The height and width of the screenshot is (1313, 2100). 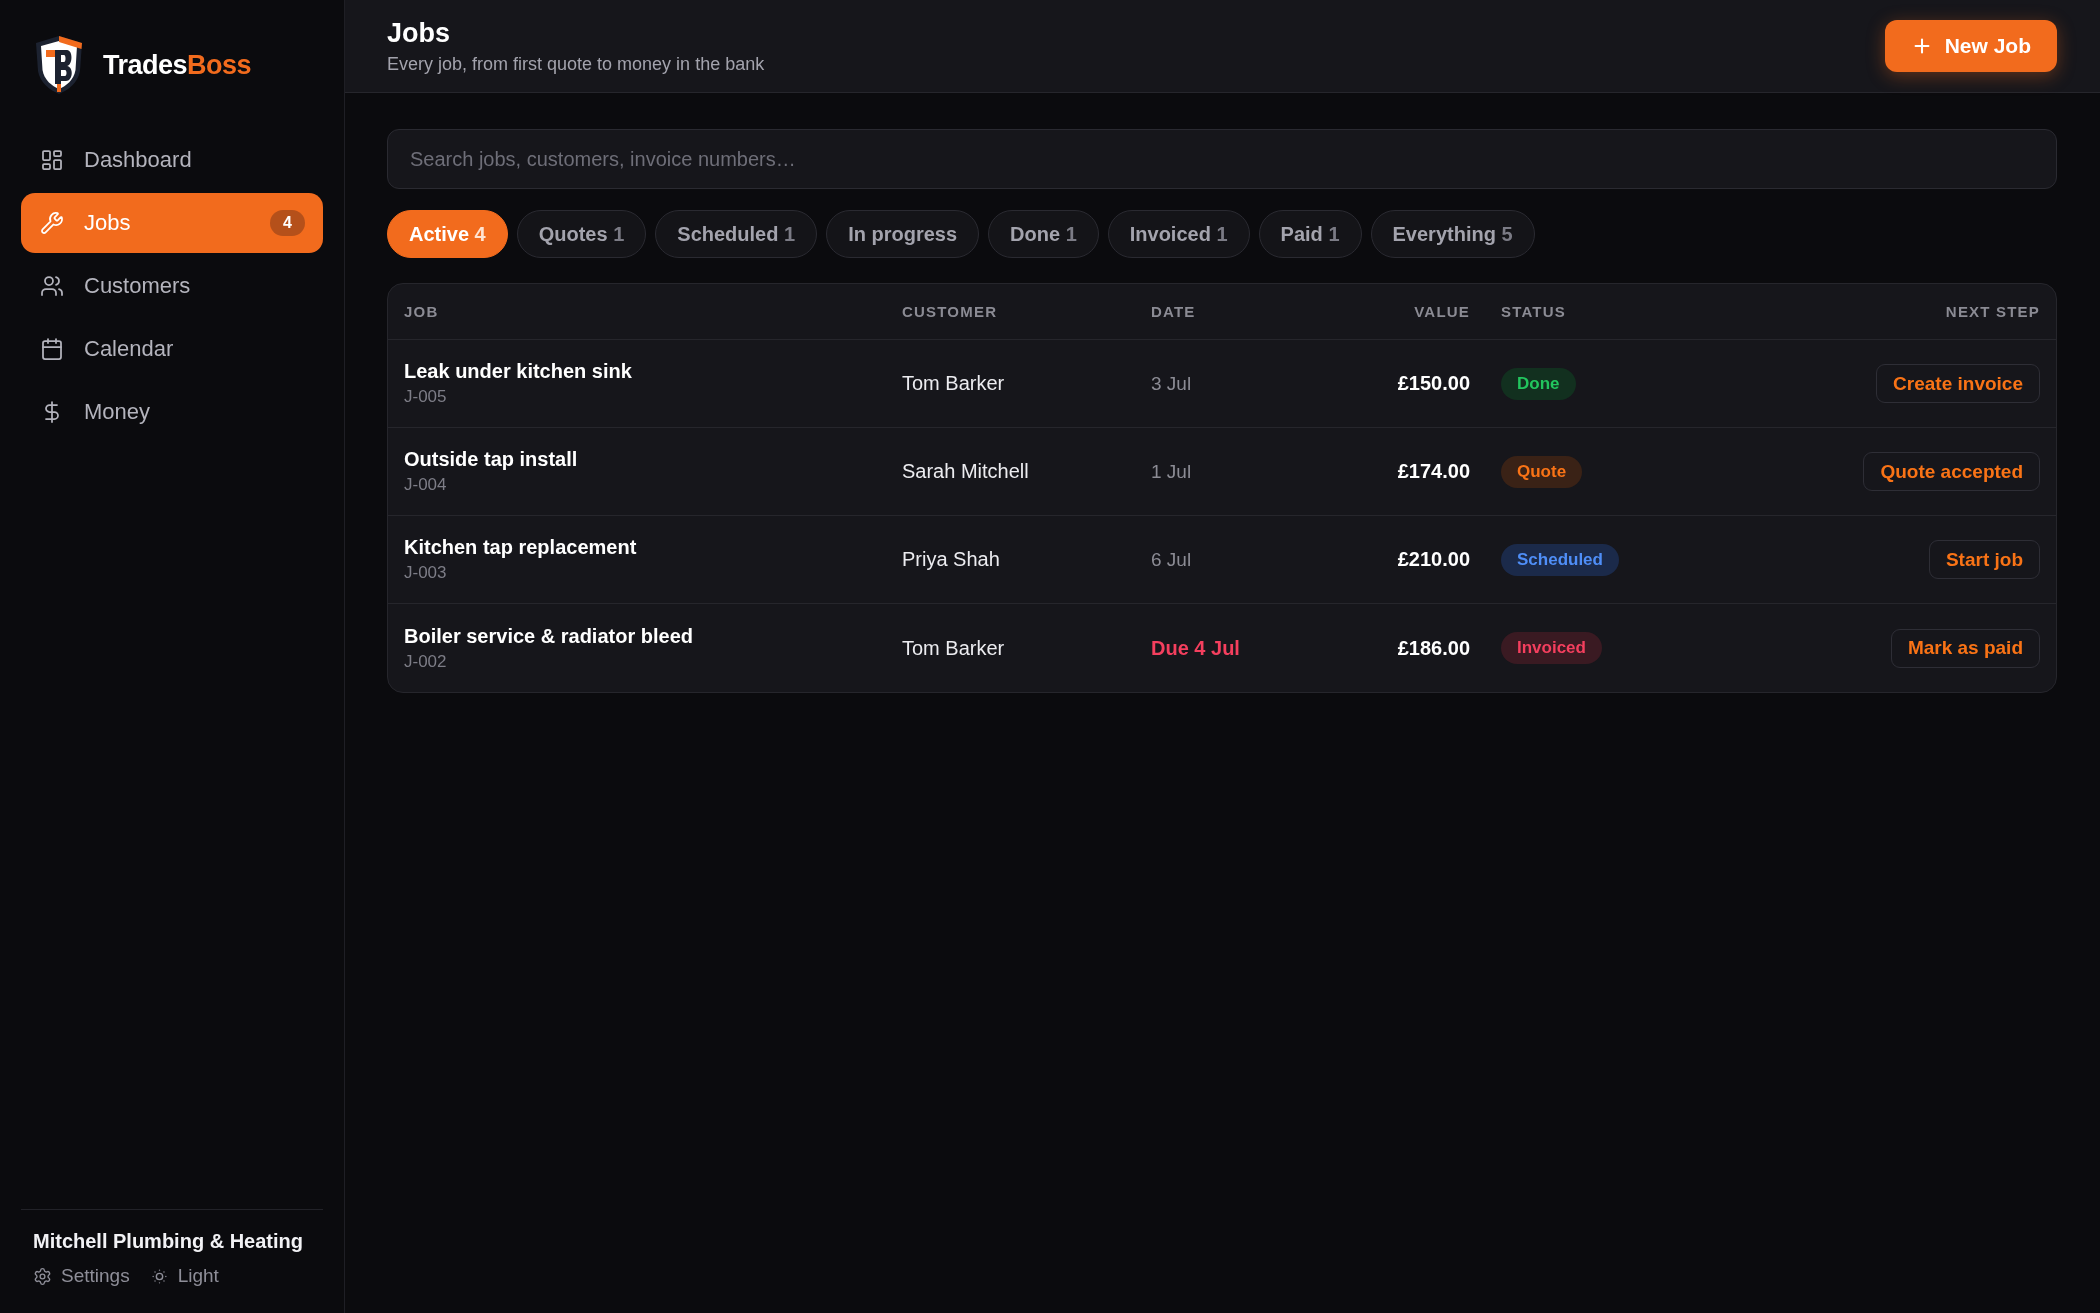 I want to click on filter-tab: Everything 5, so click(x=1452, y=234).